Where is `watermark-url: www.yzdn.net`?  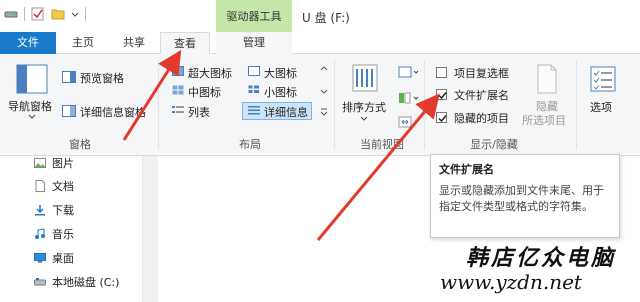 watermark-url: www.yzdn.net is located at coordinates (511, 282).